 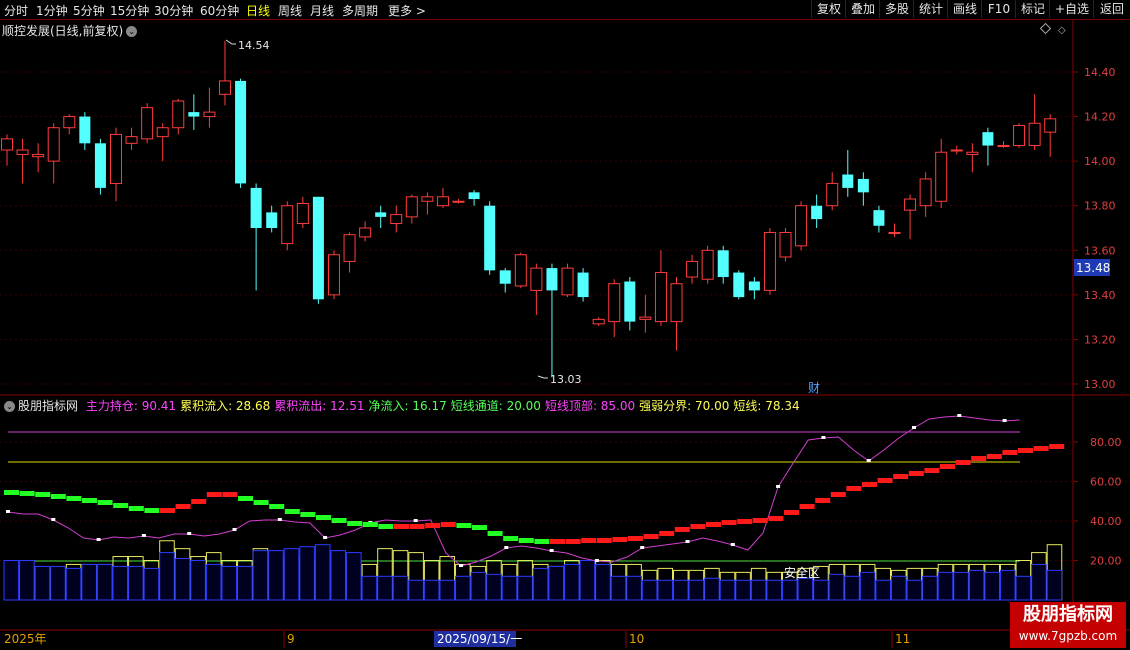 What do you see at coordinates (1068, 614) in the screenshot?
I see `logo-title: 股朋指标网` at bounding box center [1068, 614].